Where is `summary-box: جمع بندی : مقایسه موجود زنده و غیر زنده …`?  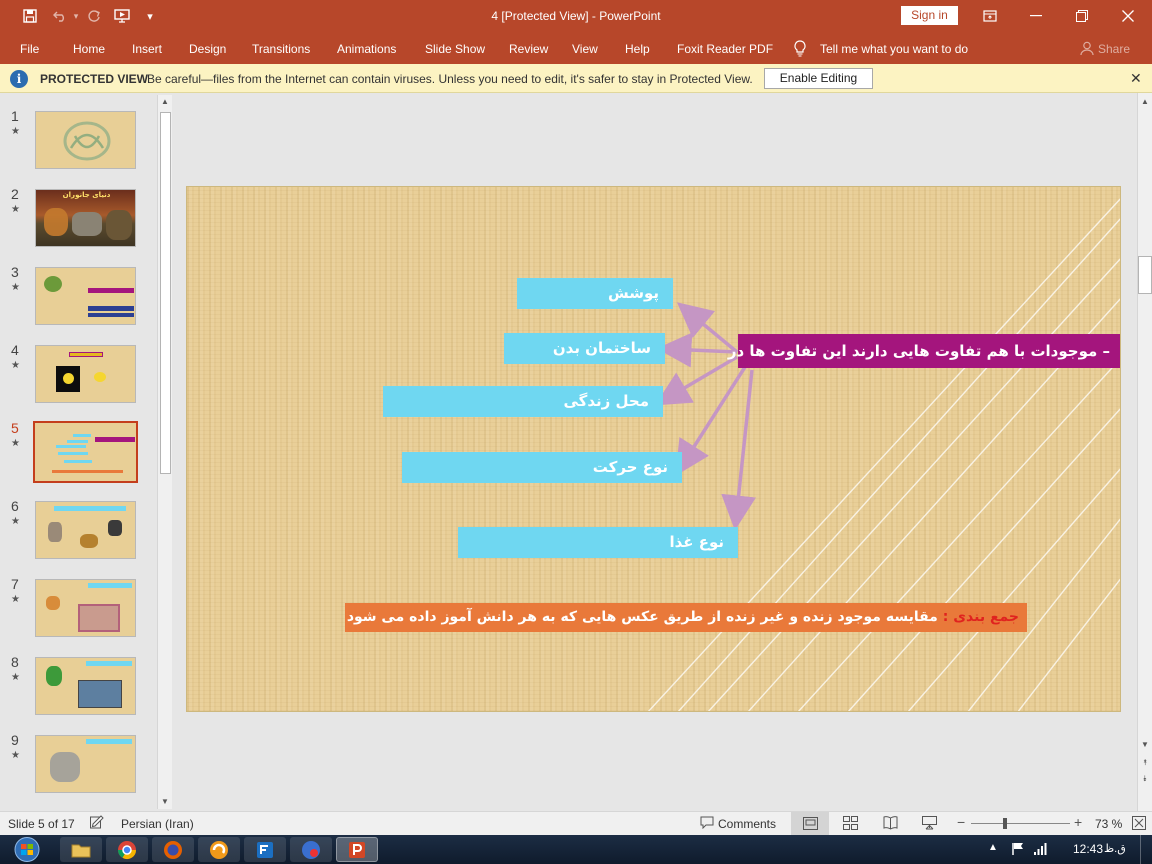
summary-box: جمع بندی : مقایسه موجود زنده و غیر زنده … is located at coordinates (686, 617).